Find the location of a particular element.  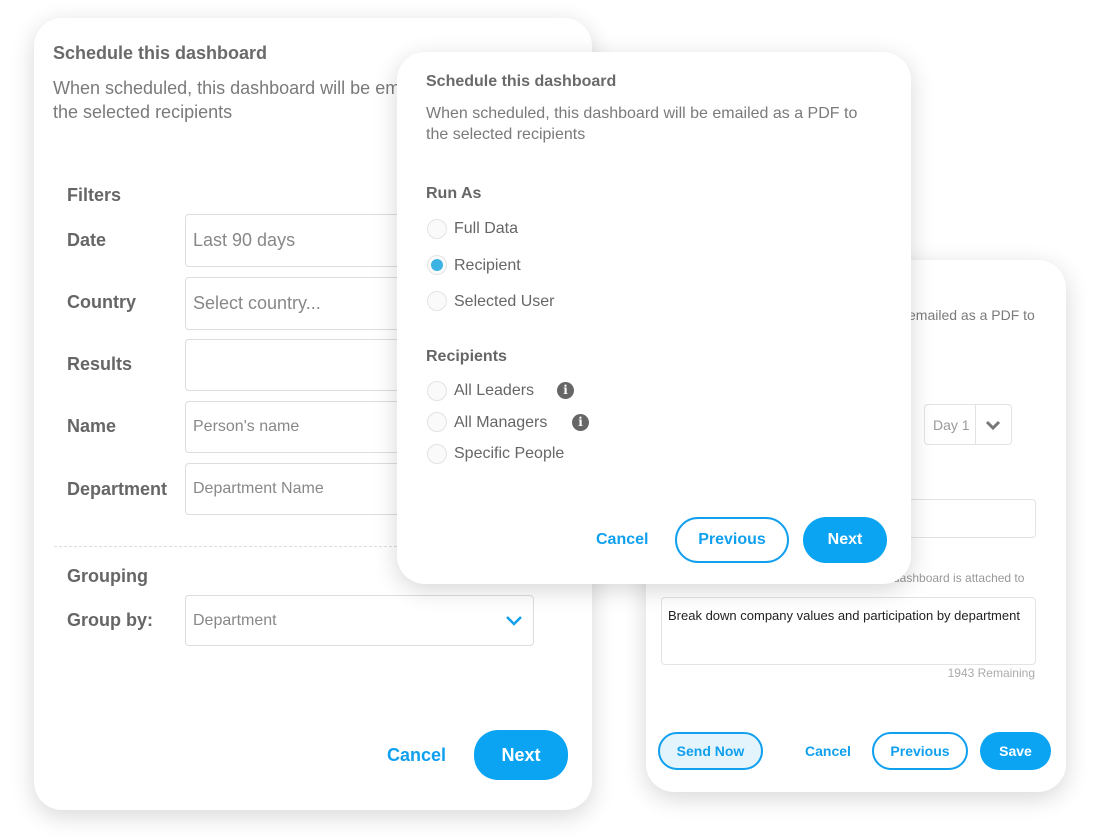

radio-recipient is located at coordinates (437, 265).